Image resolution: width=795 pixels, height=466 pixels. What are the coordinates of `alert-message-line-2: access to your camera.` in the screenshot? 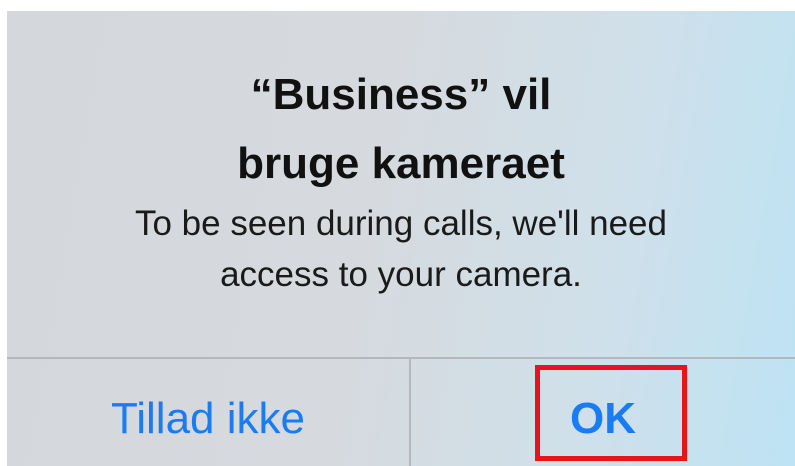 It's located at (401, 274).